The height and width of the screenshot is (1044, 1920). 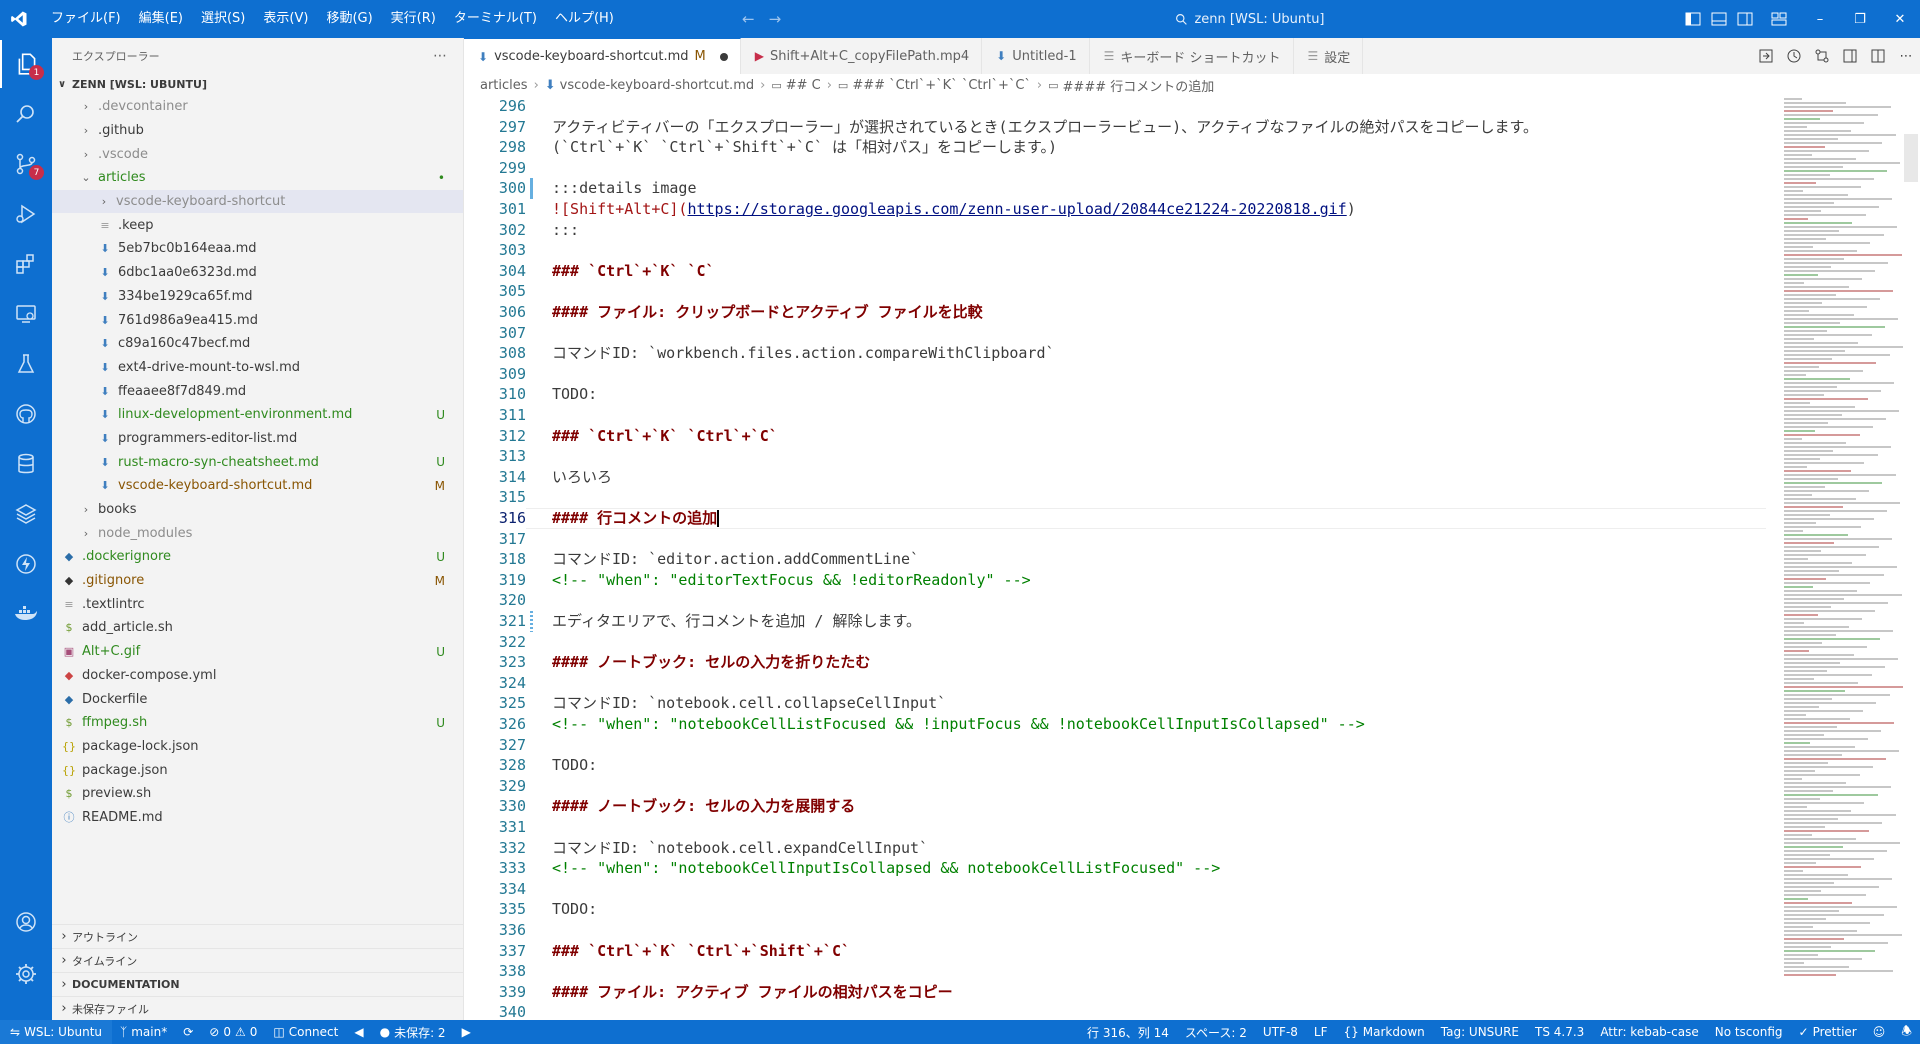 I want to click on tree-item: › .github, so click(x=257, y=131).